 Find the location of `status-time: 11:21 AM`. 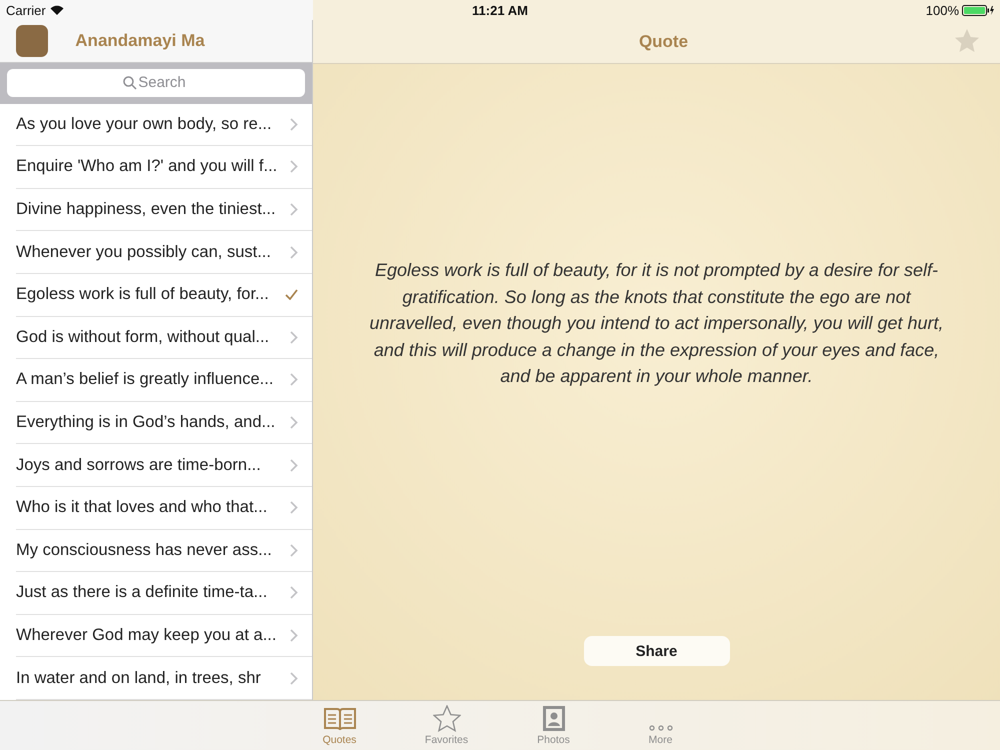

status-time: 11:21 AM is located at coordinates (500, 10).